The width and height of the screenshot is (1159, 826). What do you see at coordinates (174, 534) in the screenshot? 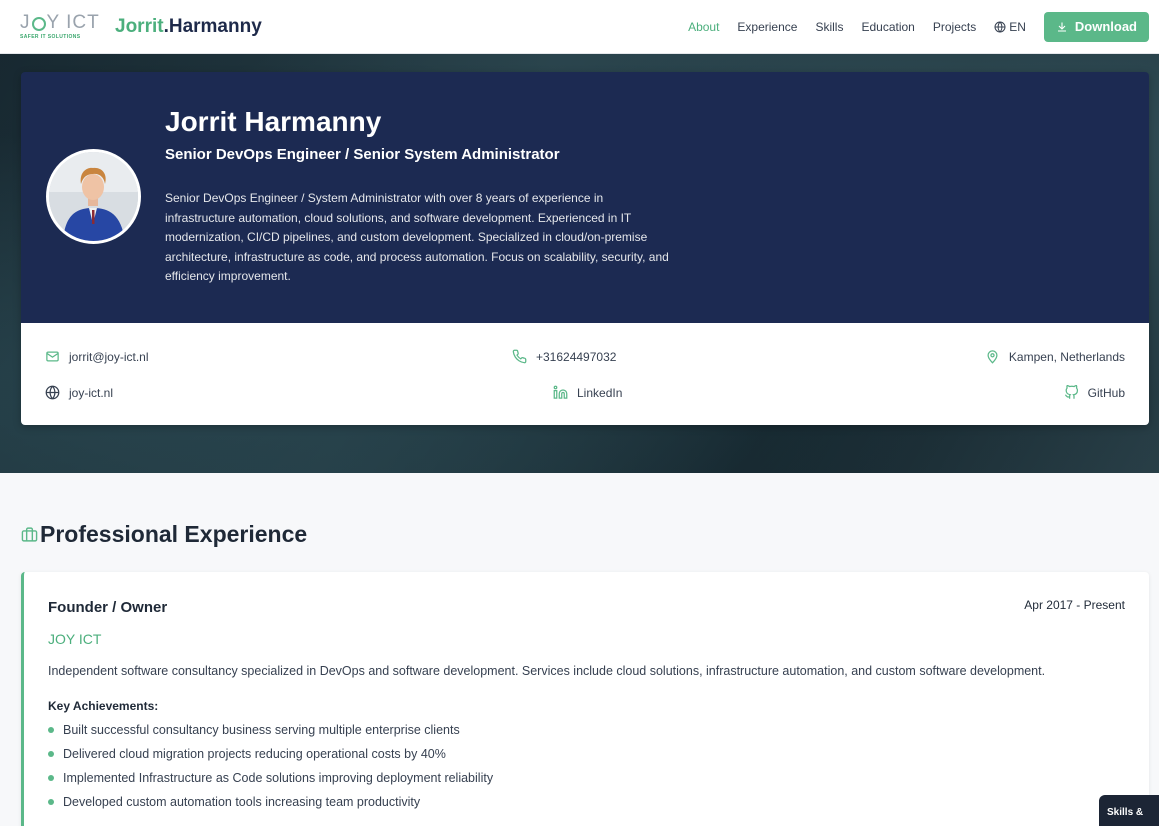
I see `experience-title: Professional Experience` at bounding box center [174, 534].